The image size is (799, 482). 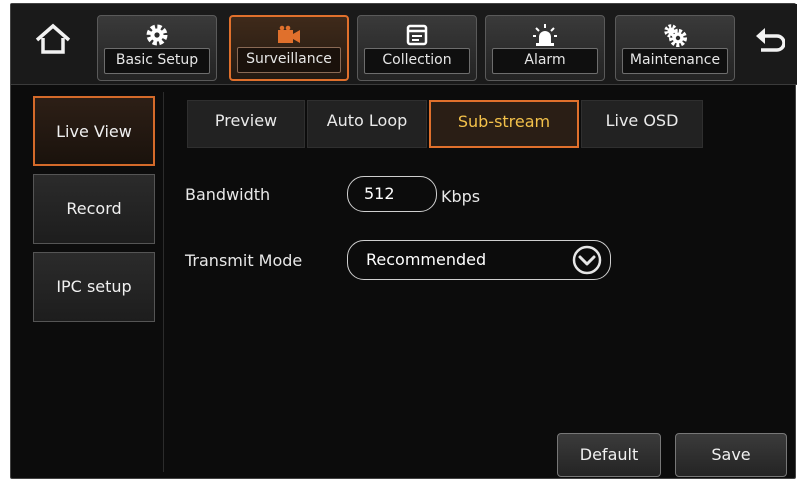 I want to click on default-button: Default, so click(x=609, y=455).